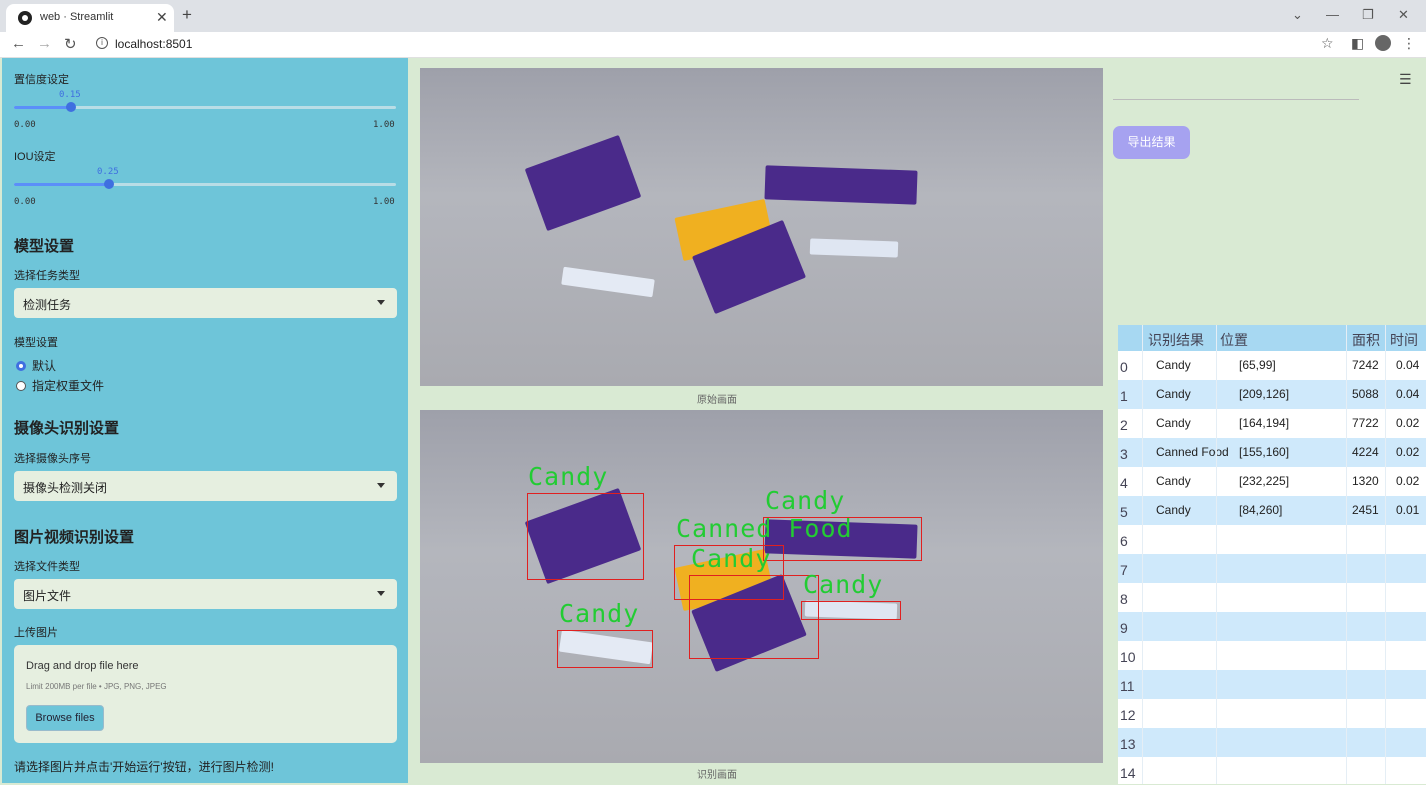 This screenshot has width=1426, height=785. I want to click on conf-max: 1.00, so click(384, 125).